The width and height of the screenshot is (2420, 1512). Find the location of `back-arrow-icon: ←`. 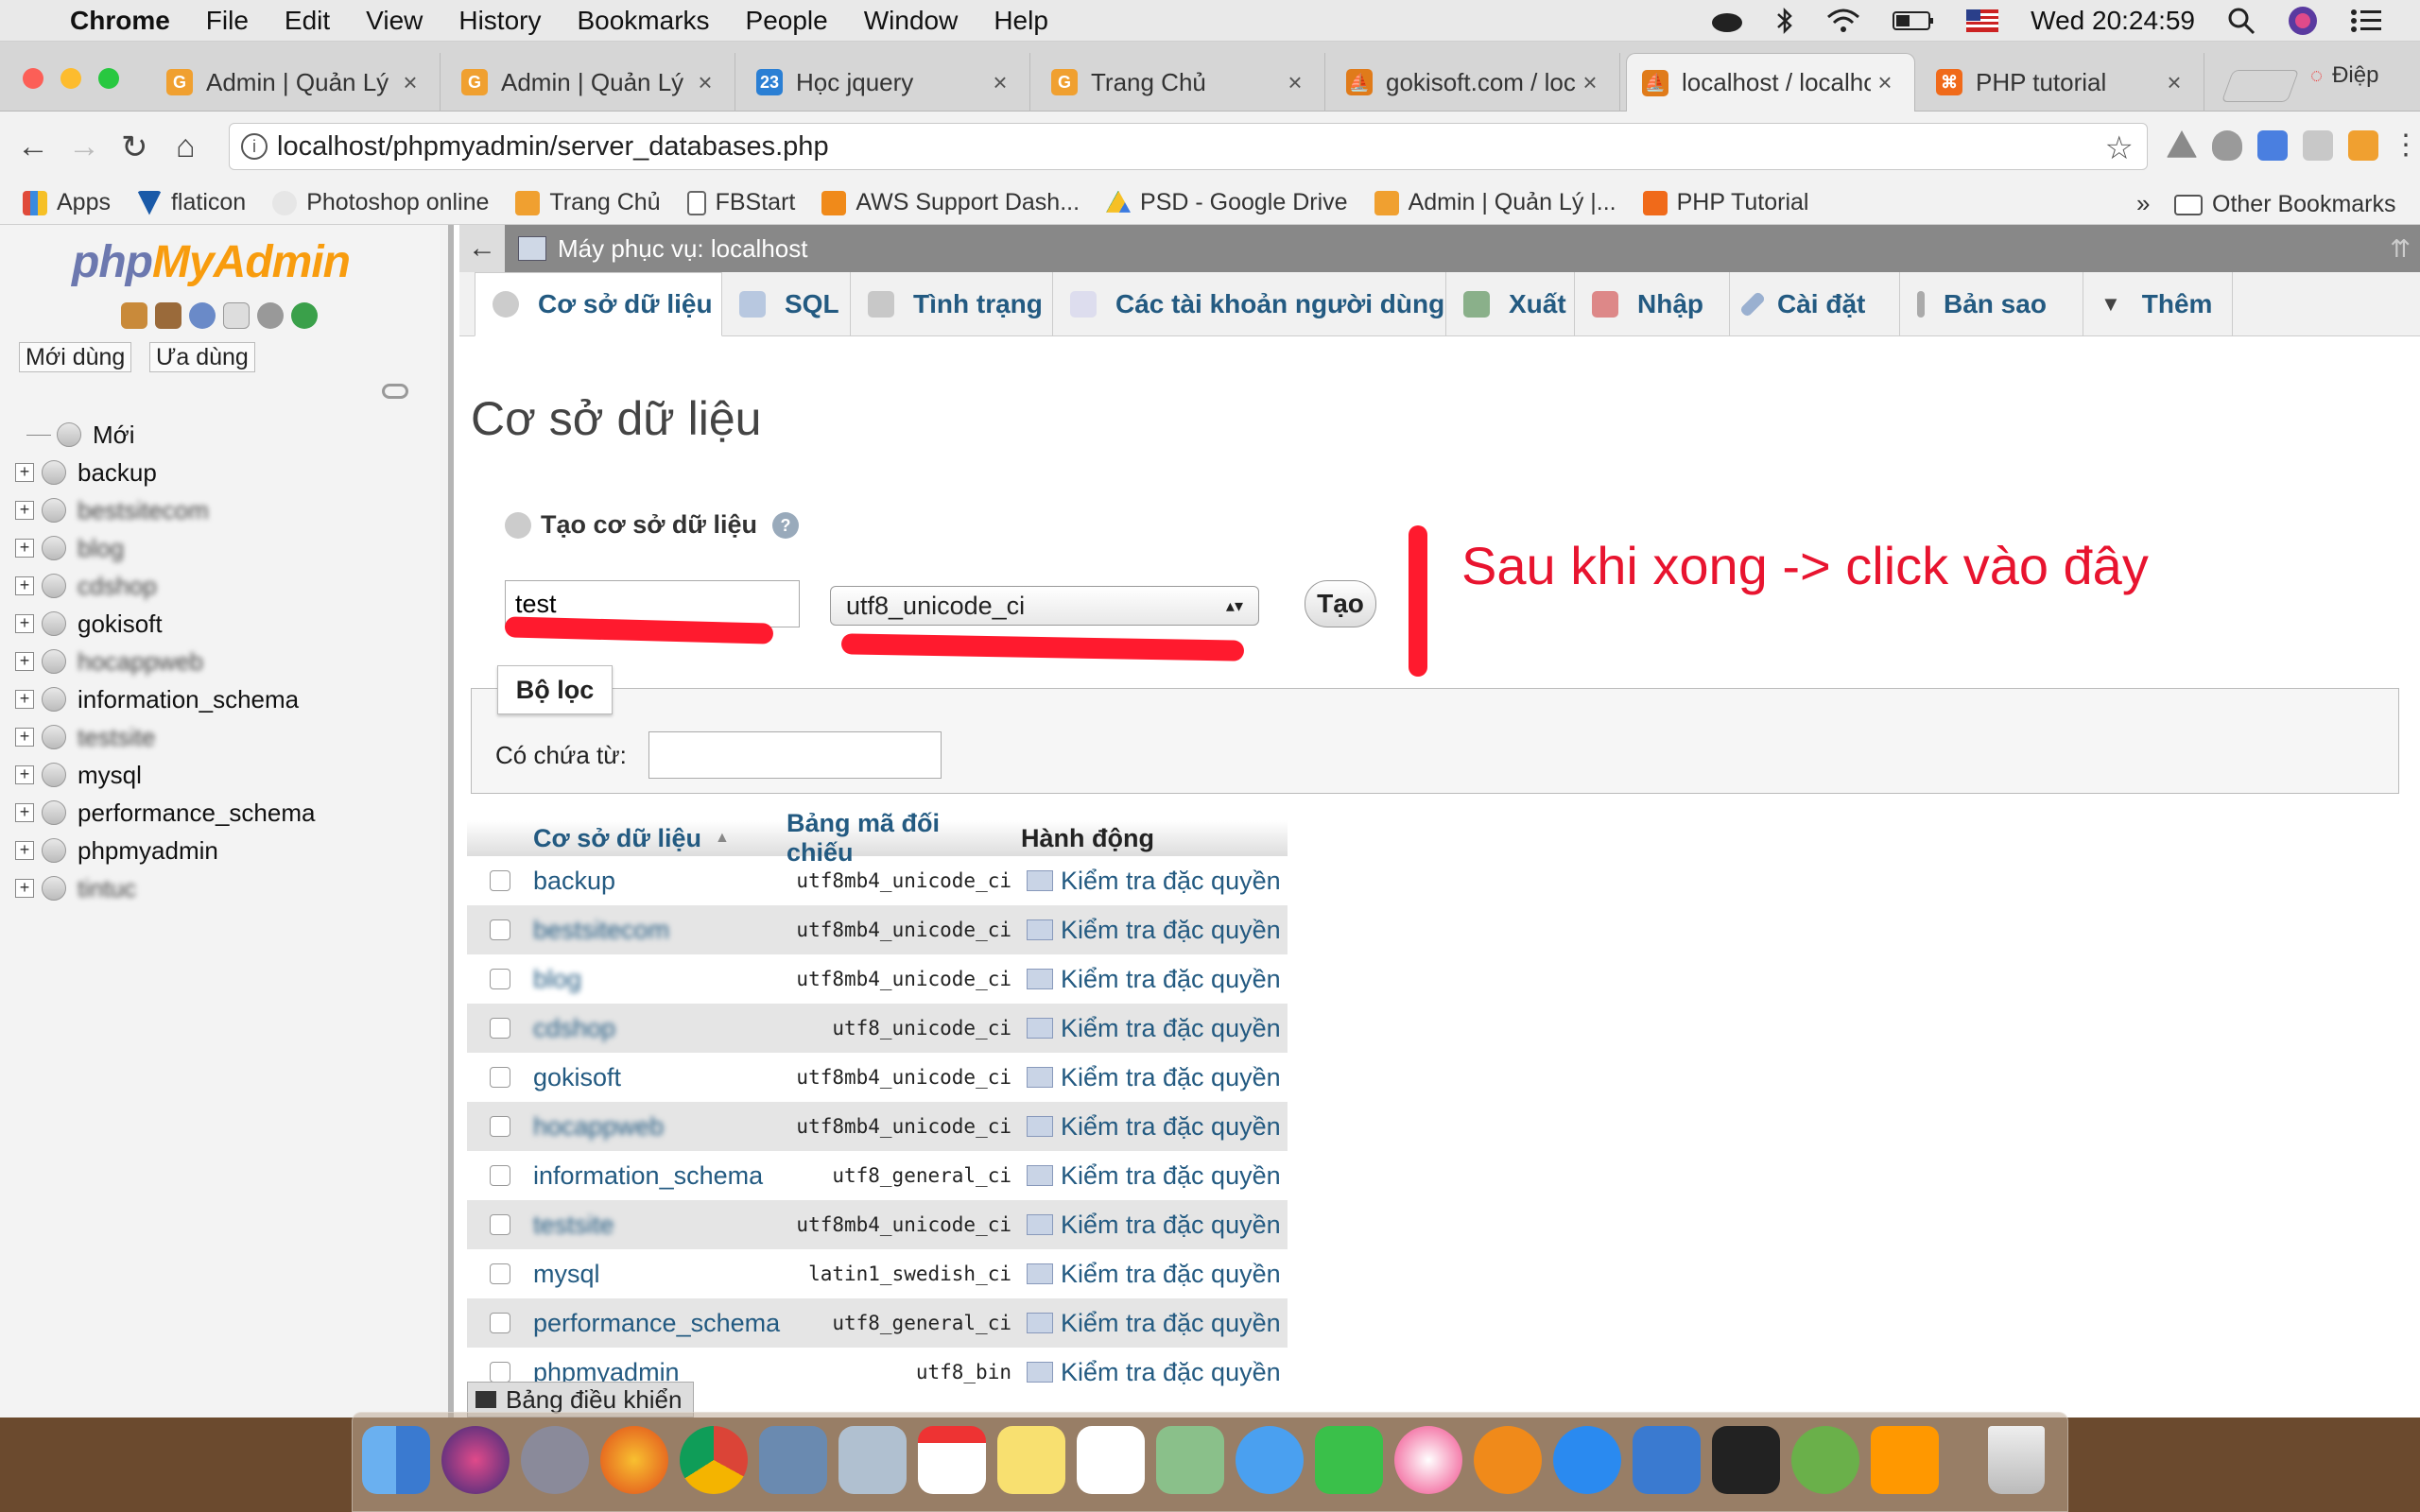

back-arrow-icon: ← is located at coordinates (33, 147).